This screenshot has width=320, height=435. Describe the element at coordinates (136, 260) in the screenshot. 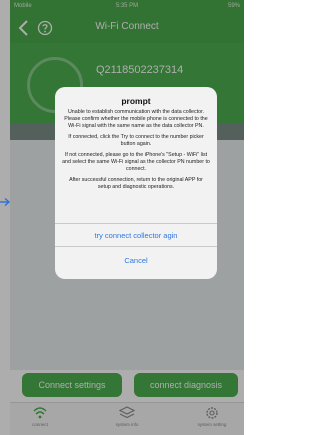

I see `cancel-button: Cancel` at that location.